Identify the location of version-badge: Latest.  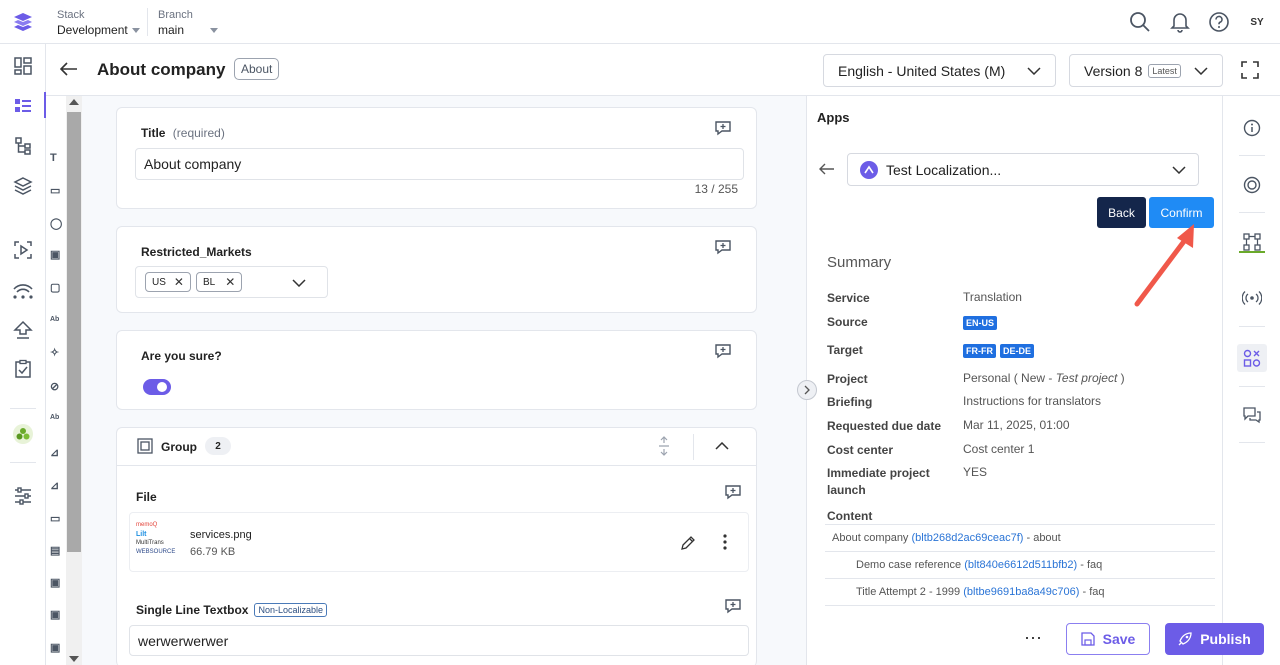
(1164, 70).